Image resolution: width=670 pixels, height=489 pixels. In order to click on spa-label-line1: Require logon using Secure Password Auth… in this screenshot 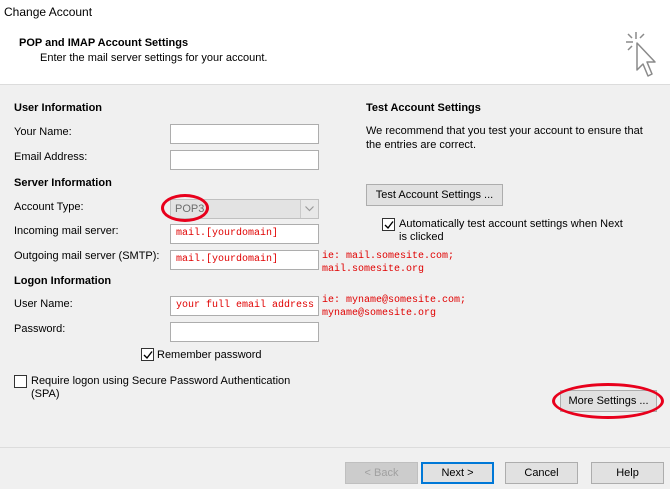, I will do `click(161, 381)`.